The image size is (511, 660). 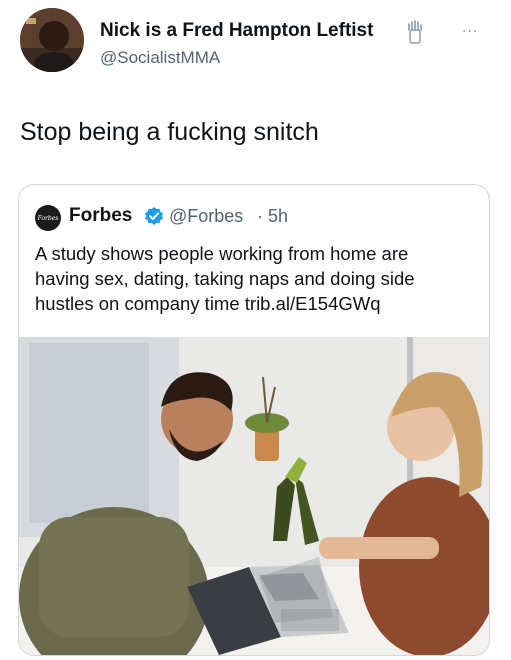 What do you see at coordinates (470, 32) in the screenshot?
I see `more-options-icon: ···` at bounding box center [470, 32].